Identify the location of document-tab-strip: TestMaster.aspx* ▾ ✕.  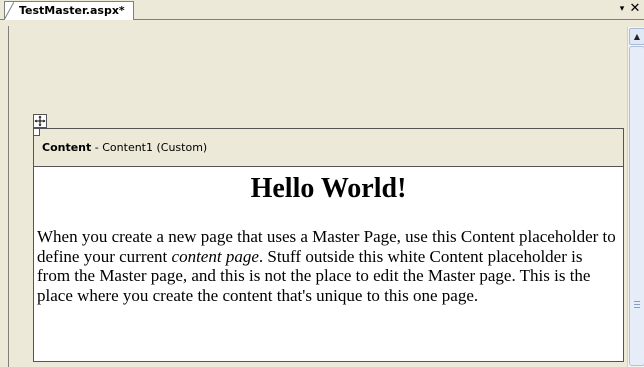
(322, 10).